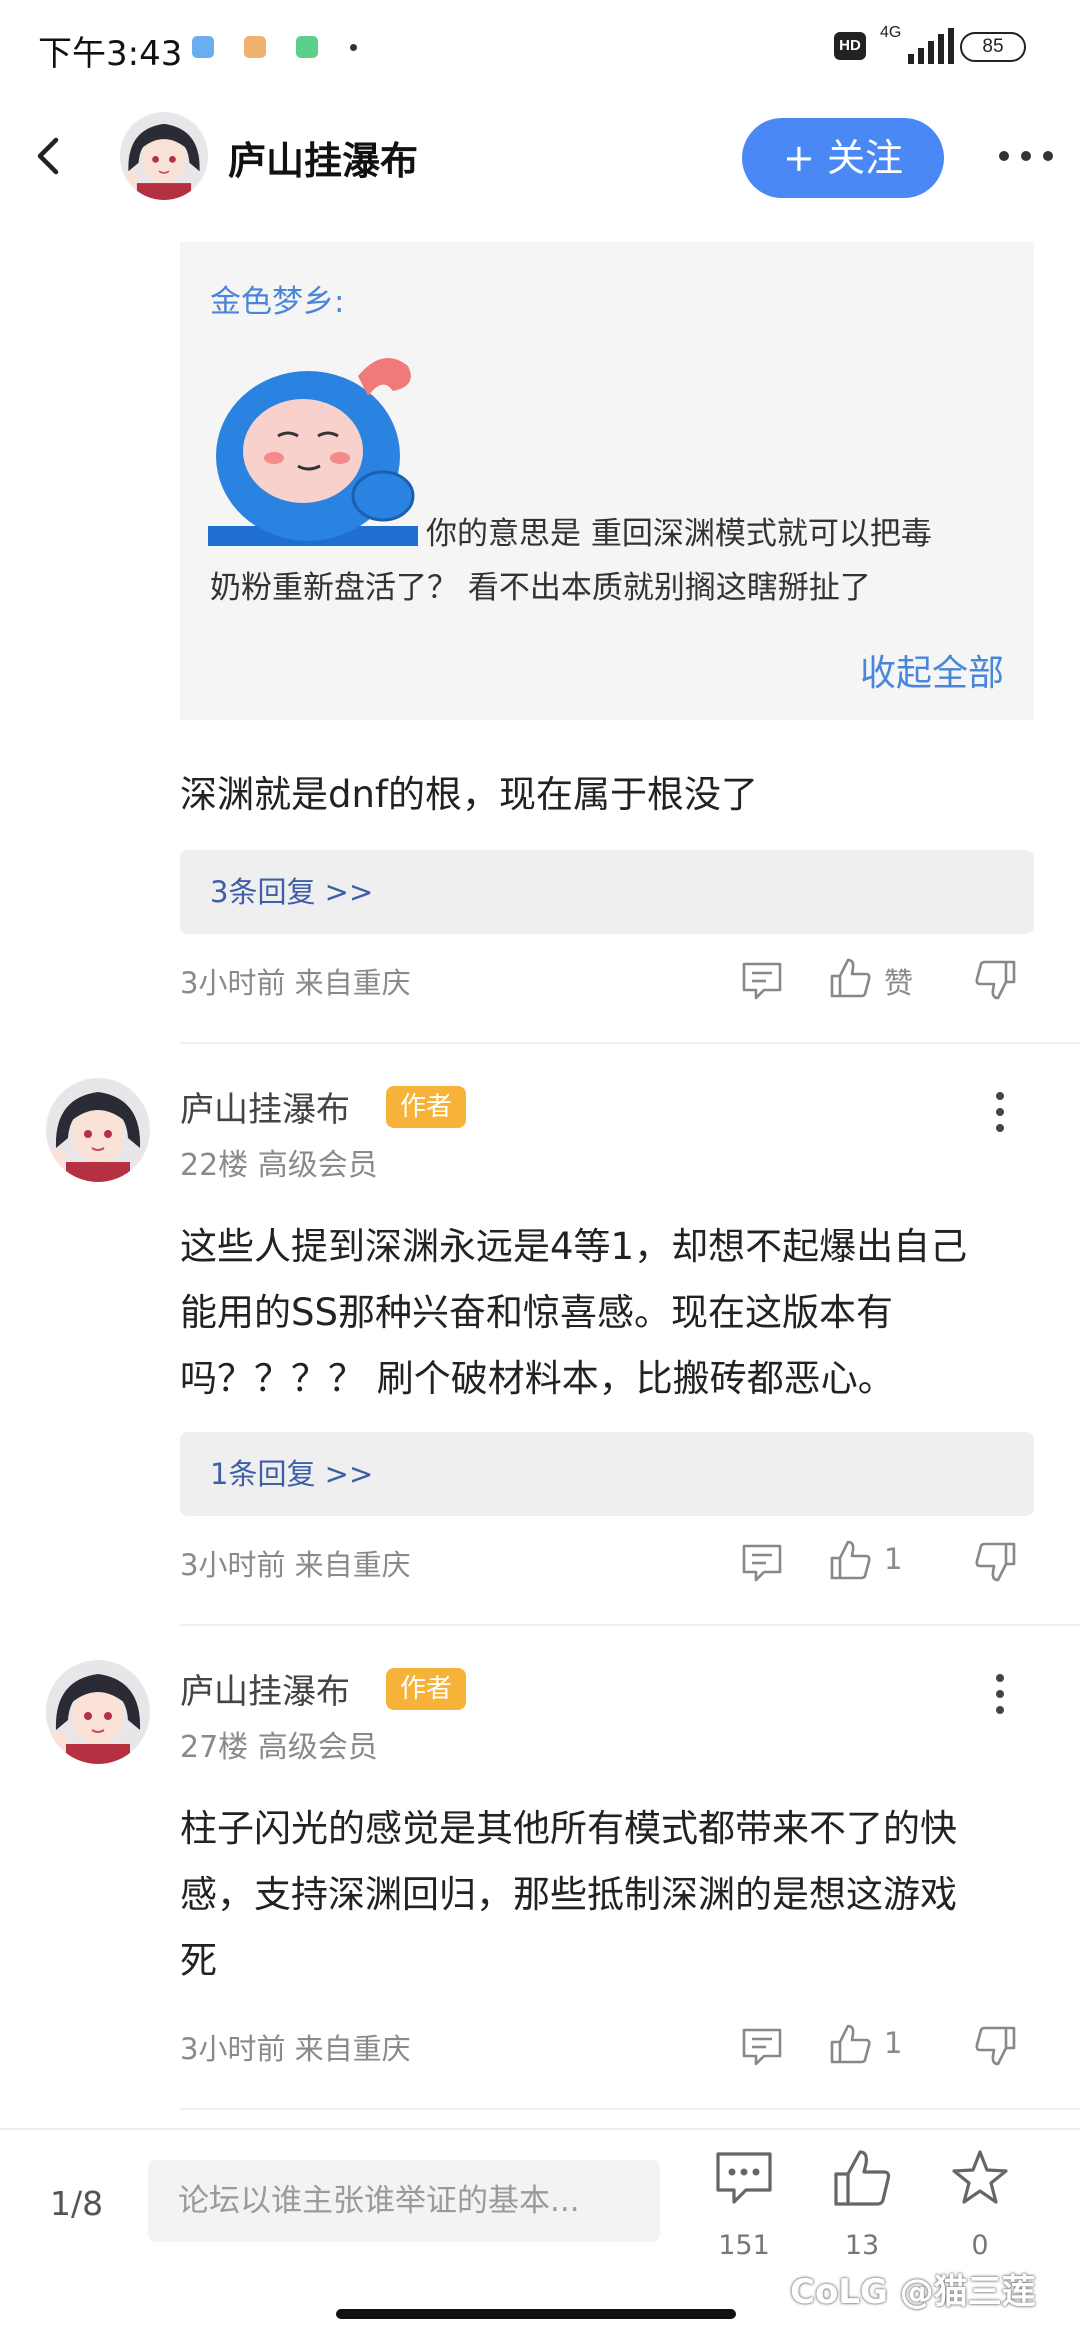 The height and width of the screenshot is (2340, 1080). I want to click on view-replies-button: 1条回复 >>, so click(607, 1474).